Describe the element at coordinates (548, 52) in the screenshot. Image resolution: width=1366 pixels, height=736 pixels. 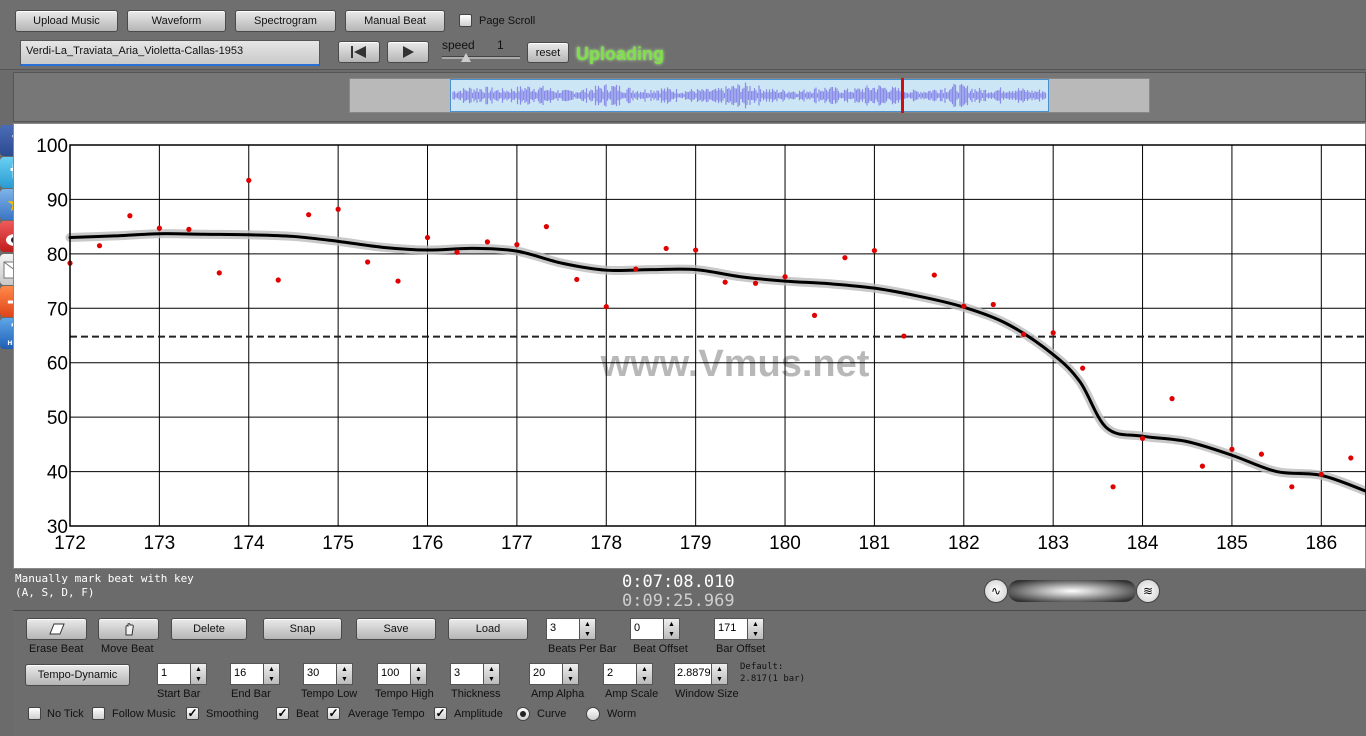
I see `reset-button: reset` at that location.